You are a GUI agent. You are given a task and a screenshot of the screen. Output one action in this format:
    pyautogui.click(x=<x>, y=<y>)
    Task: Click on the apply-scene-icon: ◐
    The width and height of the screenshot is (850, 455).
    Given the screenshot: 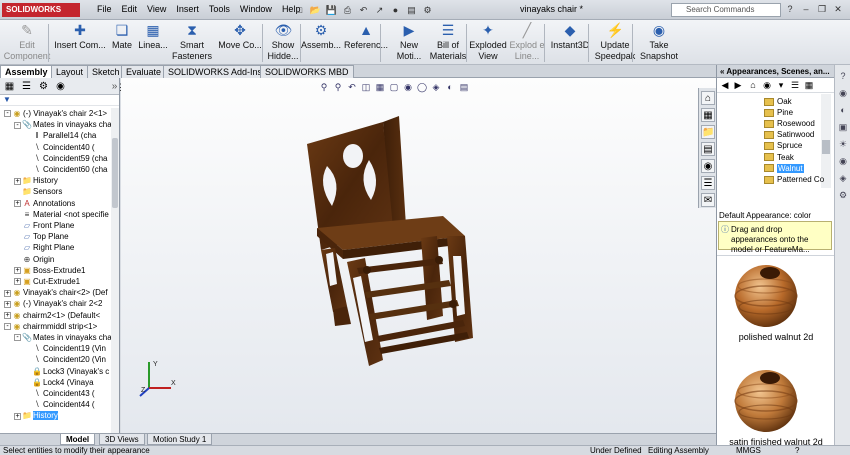 What is the action you would take?
    pyautogui.click(x=450, y=87)
    